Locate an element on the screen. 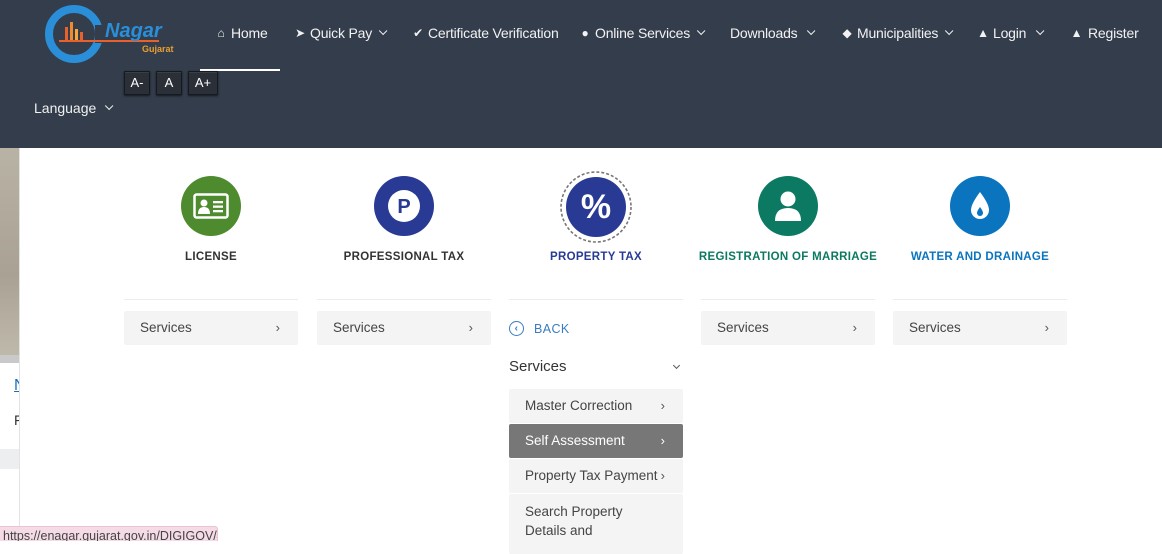 Image resolution: width=1162 pixels, height=554 pixels. svg-text: Nagar is located at coordinates (134, 31).